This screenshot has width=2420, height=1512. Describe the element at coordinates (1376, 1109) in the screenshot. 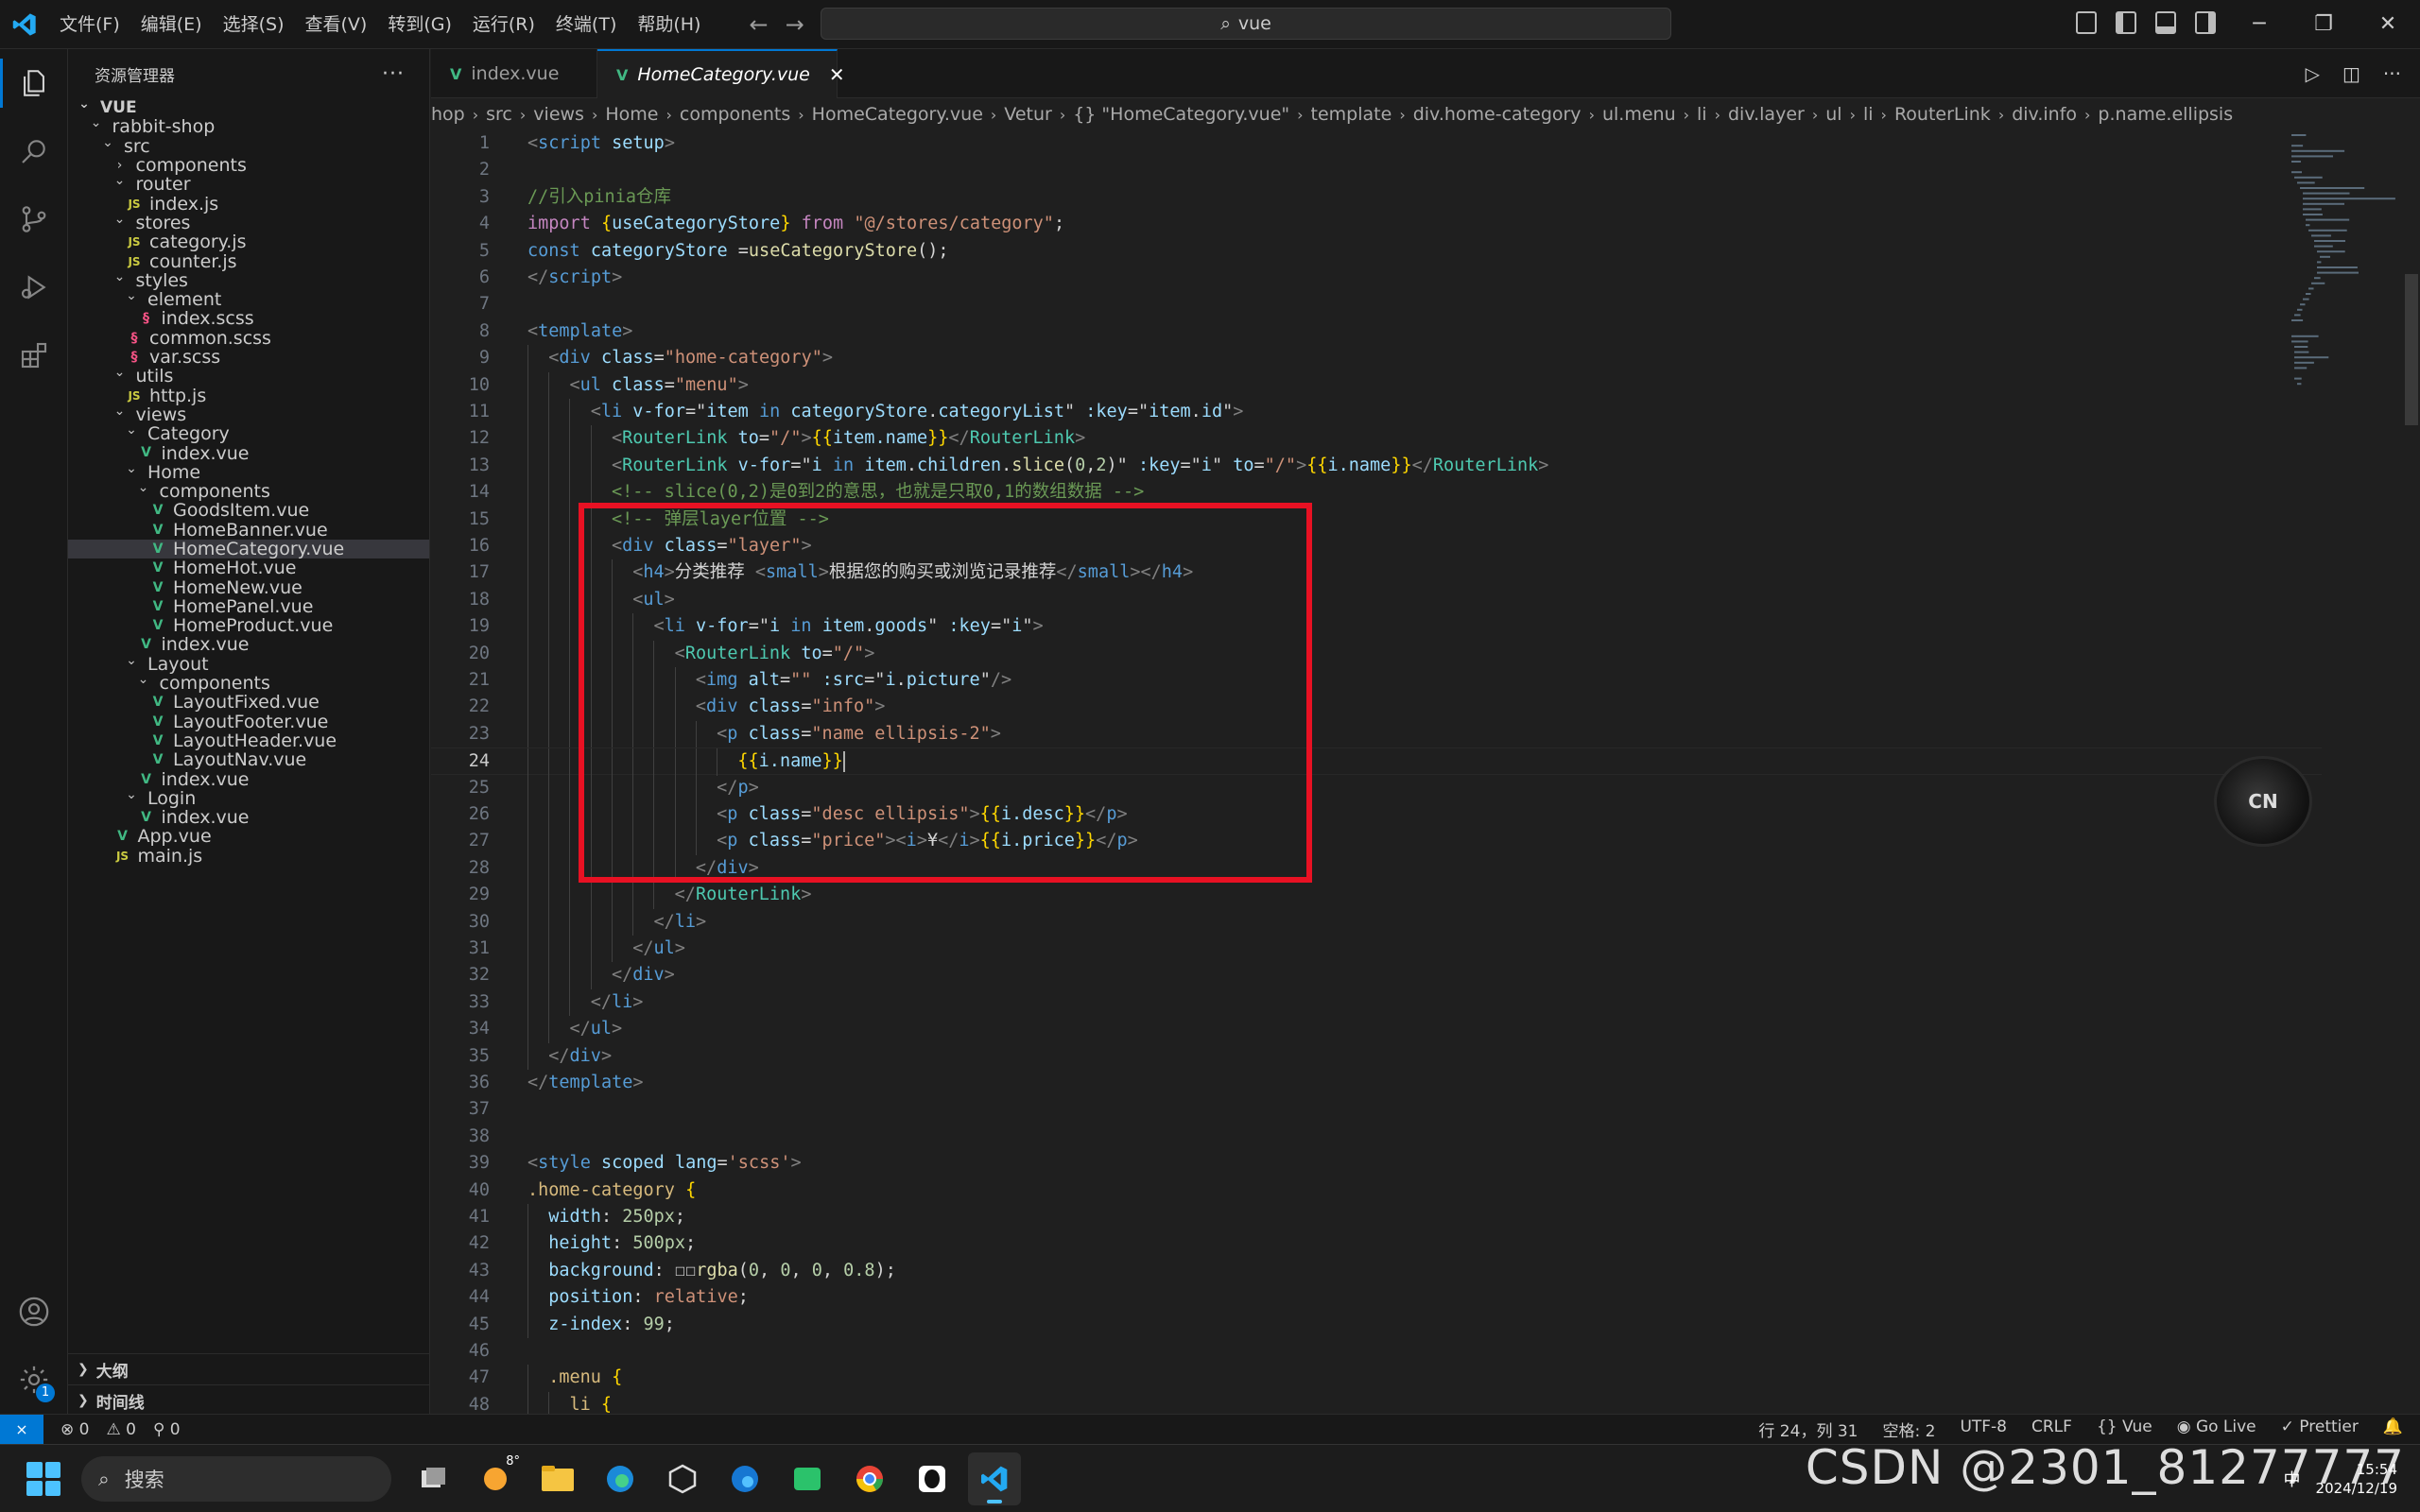

I see `code-line: 37` at that location.